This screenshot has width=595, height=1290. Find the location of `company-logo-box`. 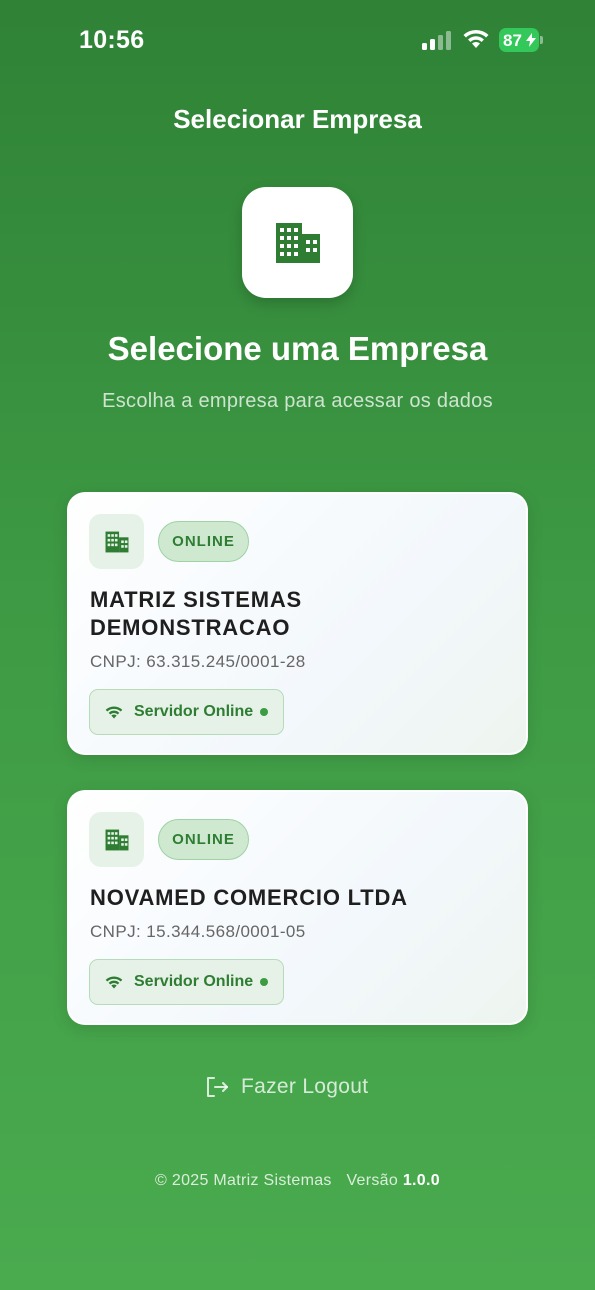

company-logo-box is located at coordinates (297, 242).